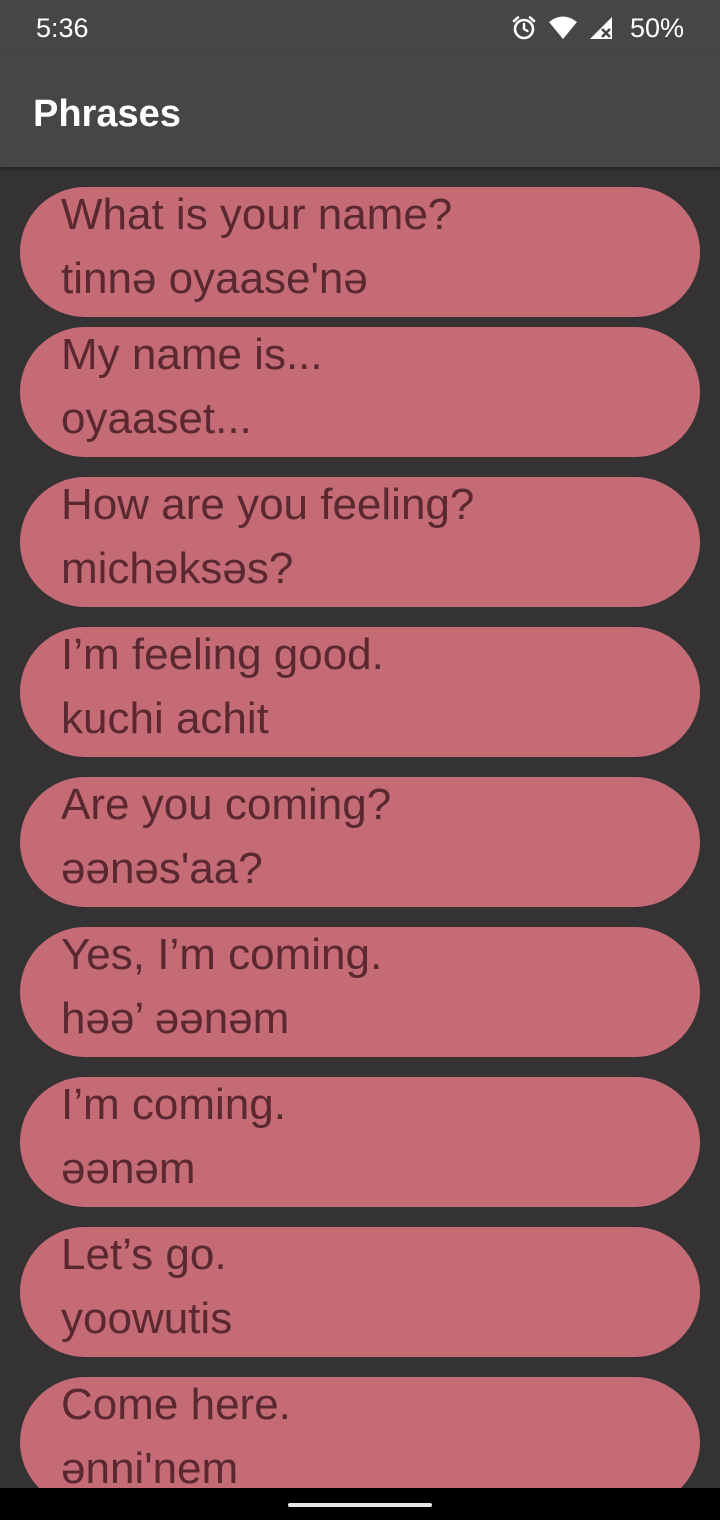 This screenshot has height=1520, width=720. What do you see at coordinates (360, 28) in the screenshot?
I see `status-bar: 5:36 50%` at bounding box center [360, 28].